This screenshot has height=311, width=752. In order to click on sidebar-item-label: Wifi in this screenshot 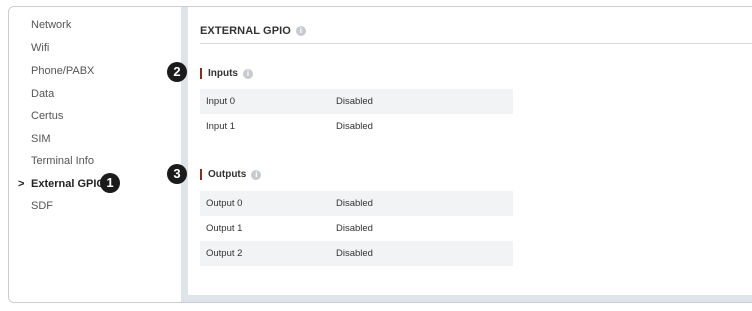, I will do `click(40, 48)`.